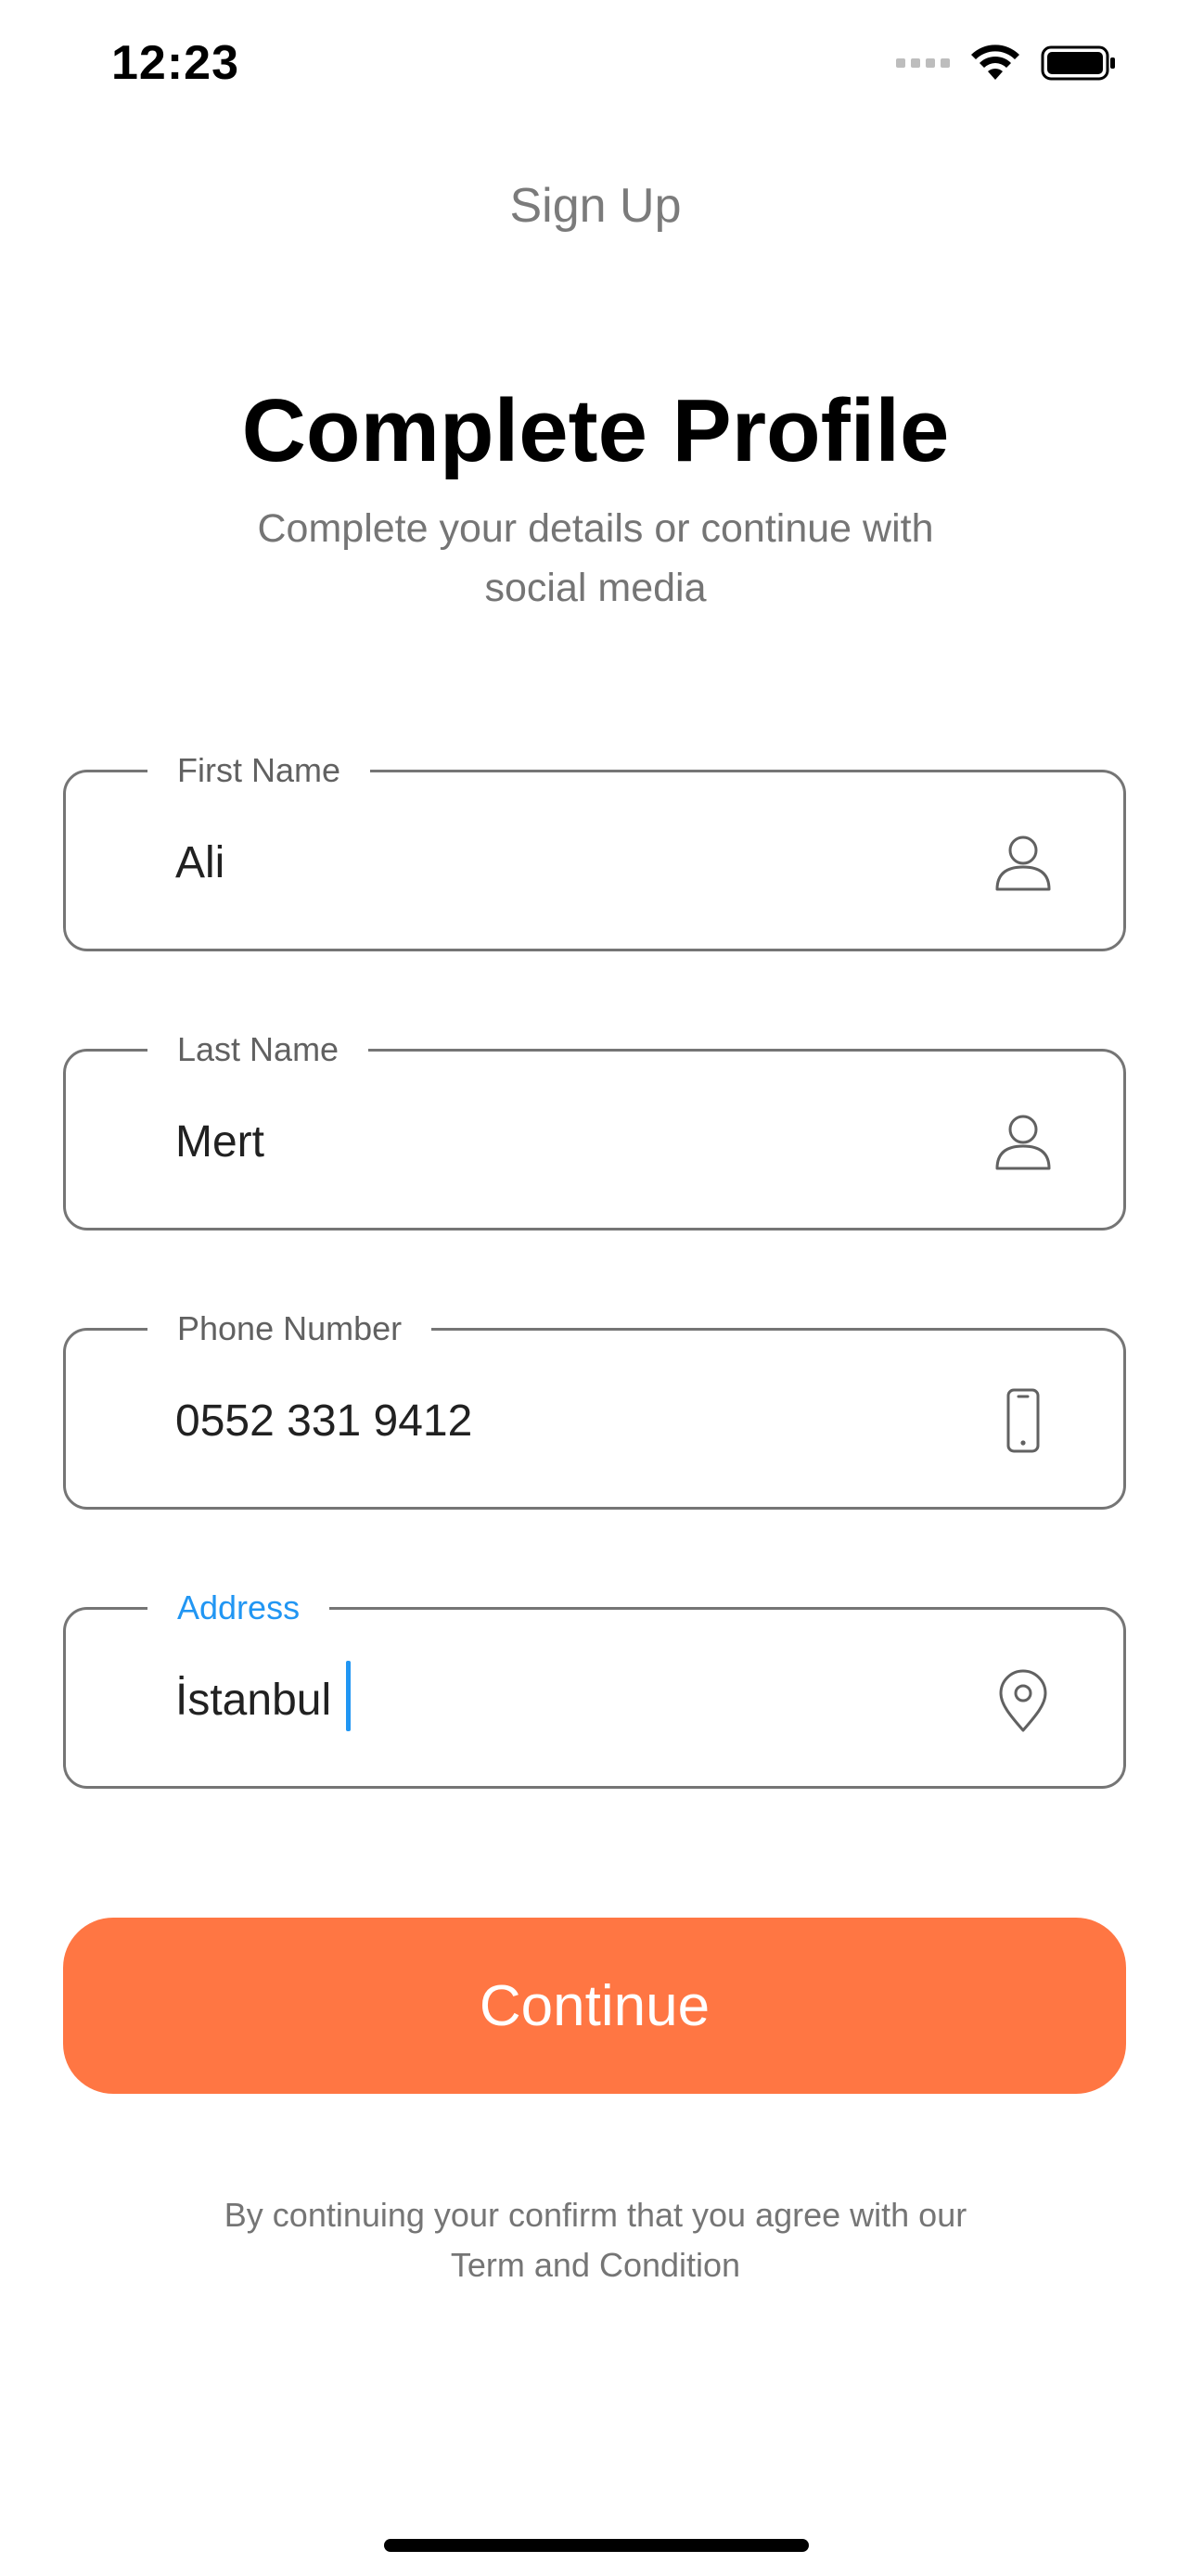  I want to click on status-time: 12:23, so click(175, 63).